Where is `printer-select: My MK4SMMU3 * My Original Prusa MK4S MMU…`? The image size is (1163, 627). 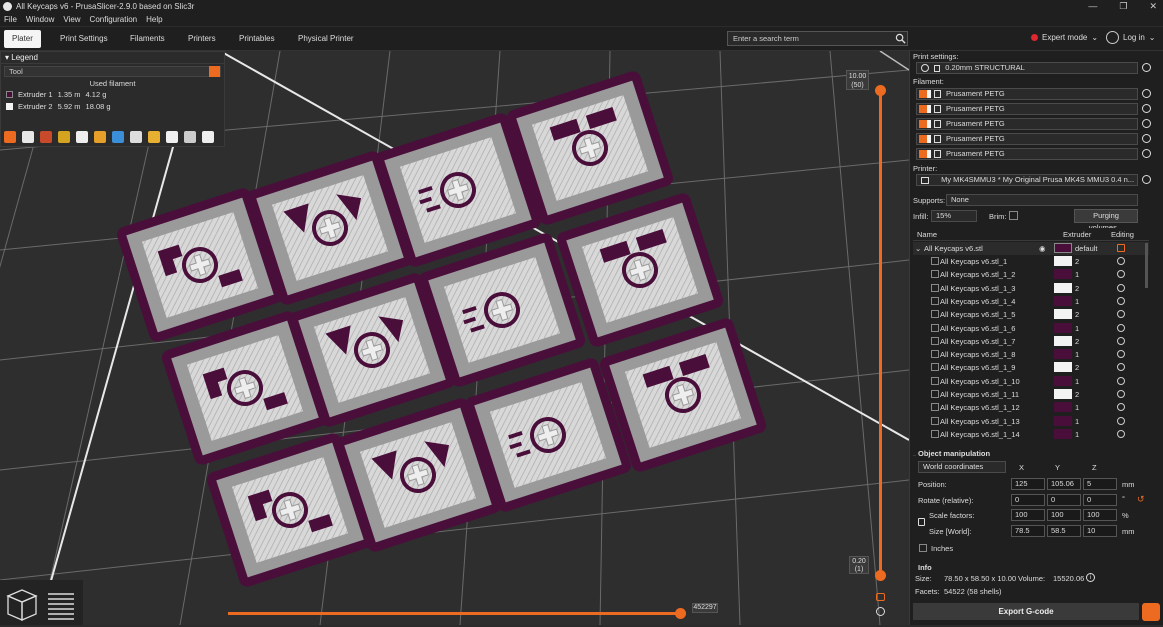 printer-select: My MK4SMMU3 * My Original Prusa MK4S MMU… is located at coordinates (1027, 180).